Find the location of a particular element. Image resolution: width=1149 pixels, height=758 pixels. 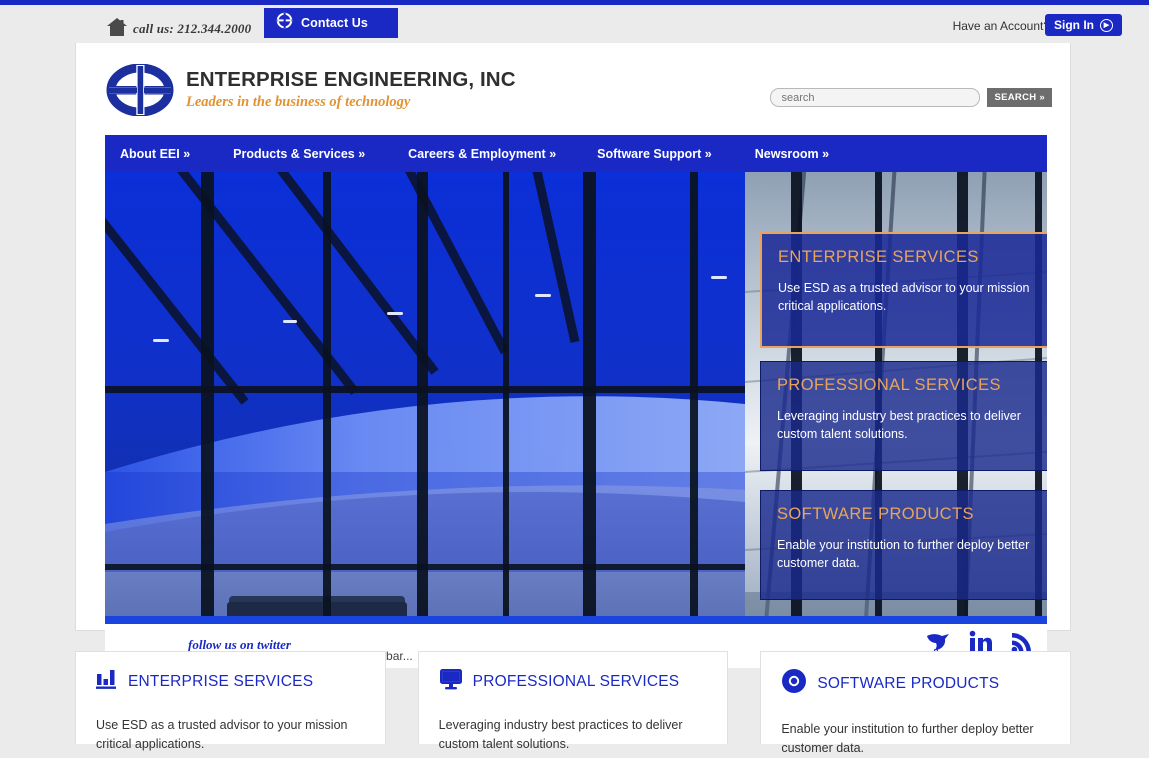

contact-us-button: Contact Us is located at coordinates (331, 23).